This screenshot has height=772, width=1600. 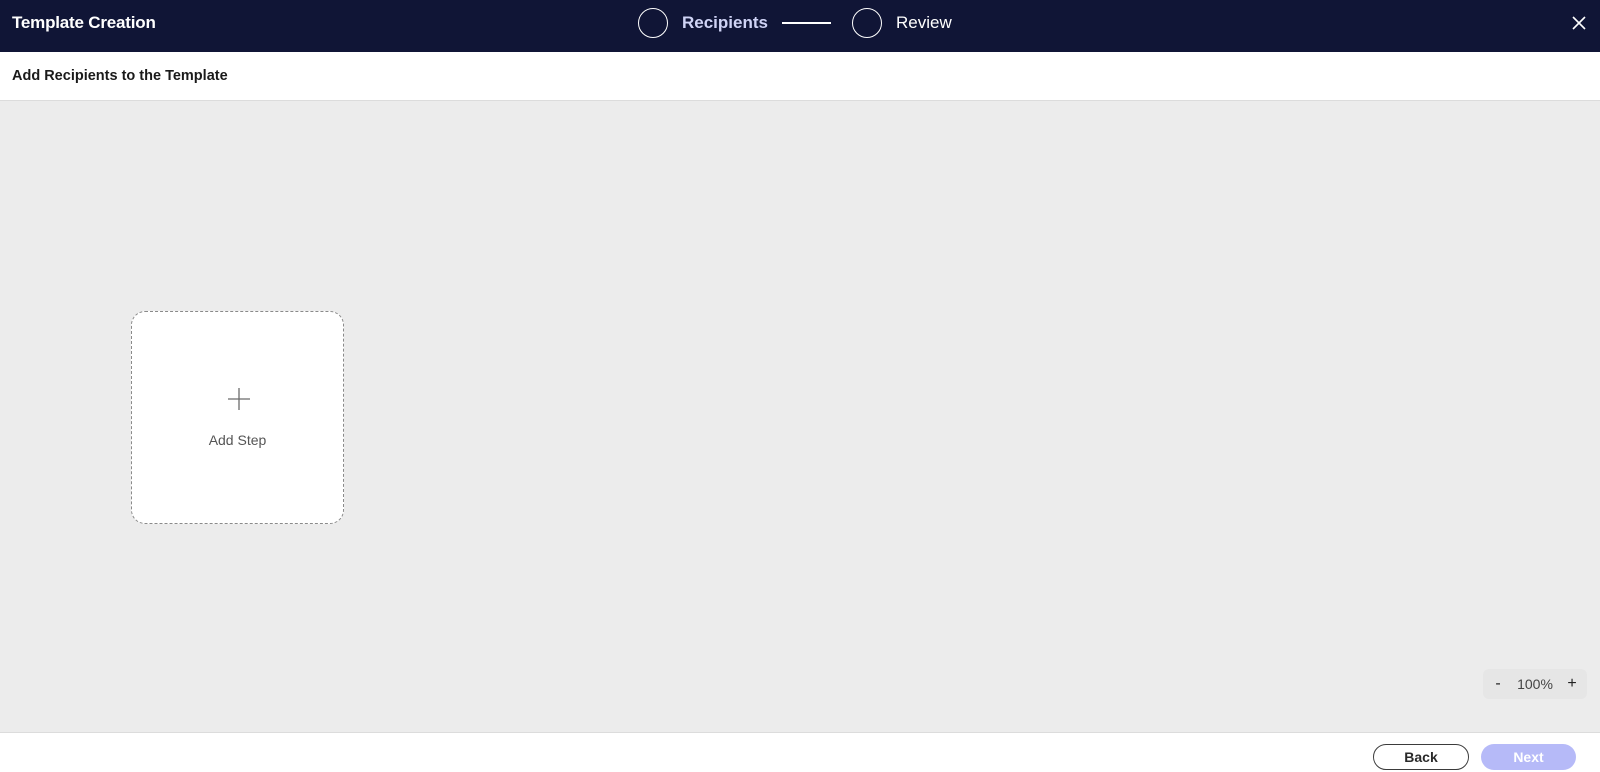 I want to click on footer-bar: Back Next, so click(x=800, y=752).